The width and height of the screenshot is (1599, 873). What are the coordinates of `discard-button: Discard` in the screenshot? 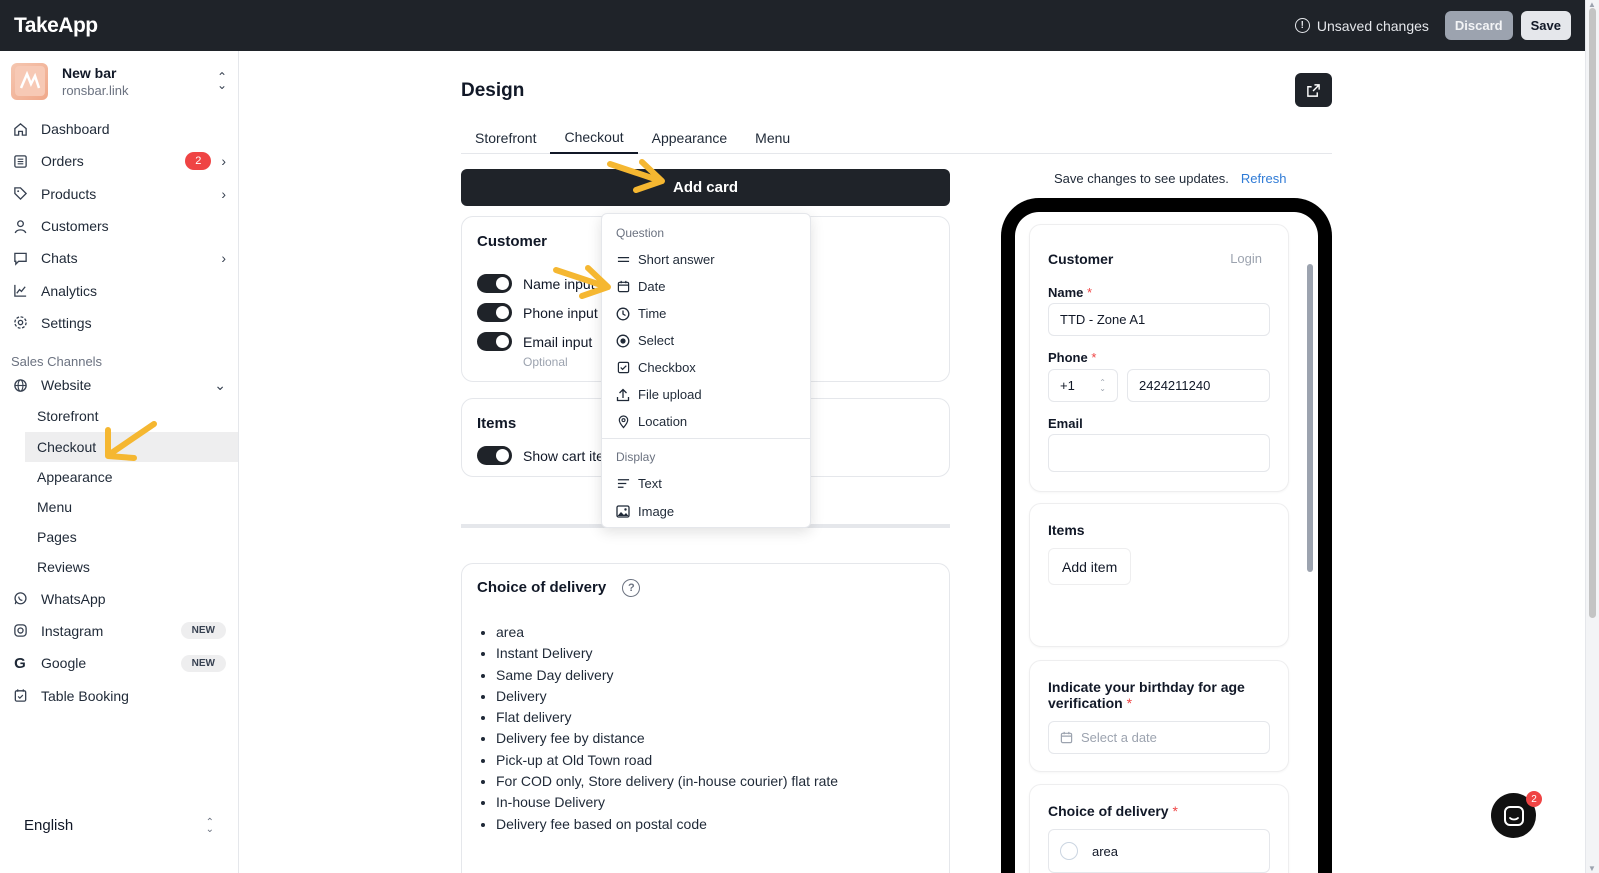 It's located at (1478, 25).